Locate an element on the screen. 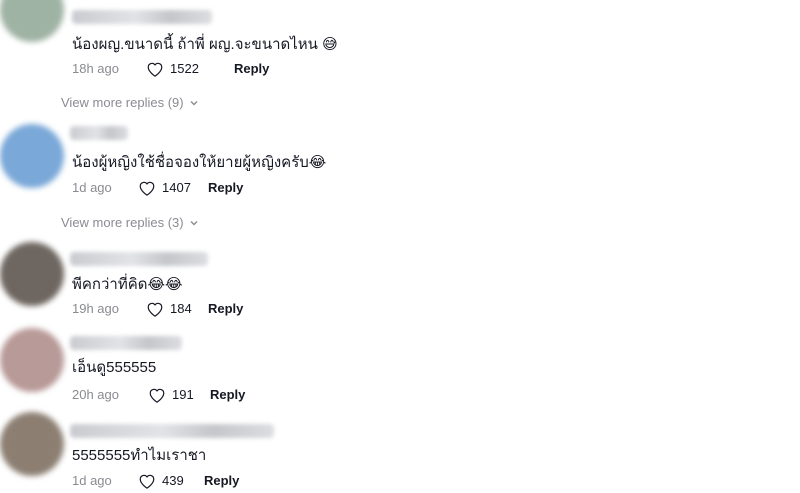 The height and width of the screenshot is (493, 800). like-button: 1407 is located at coordinates (173, 188).